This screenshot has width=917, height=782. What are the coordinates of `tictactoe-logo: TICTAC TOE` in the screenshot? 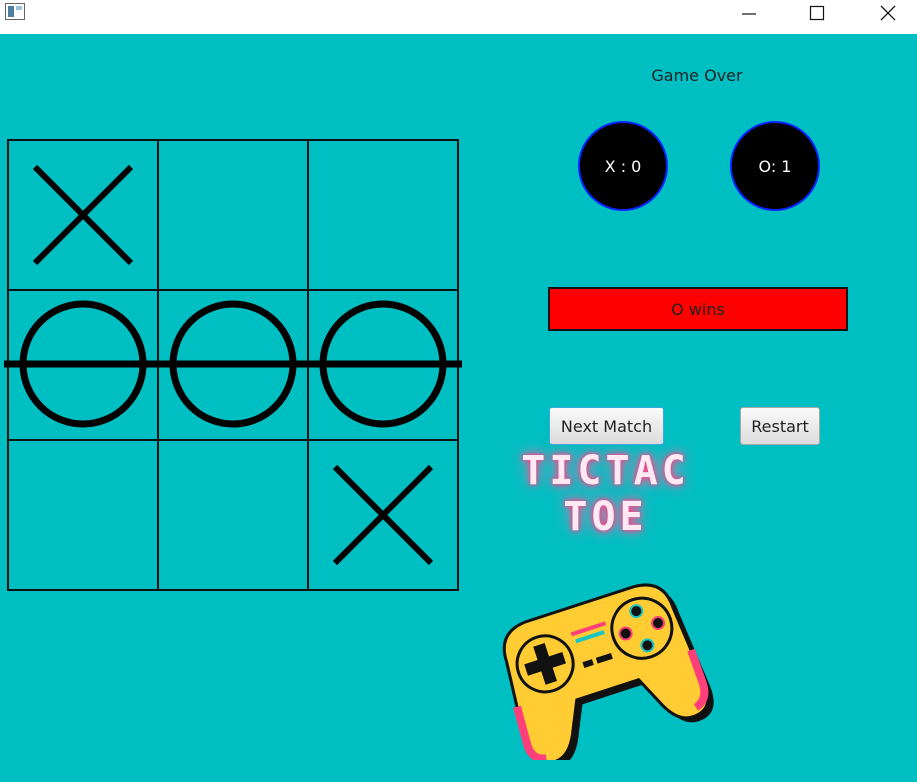 It's located at (605, 494).